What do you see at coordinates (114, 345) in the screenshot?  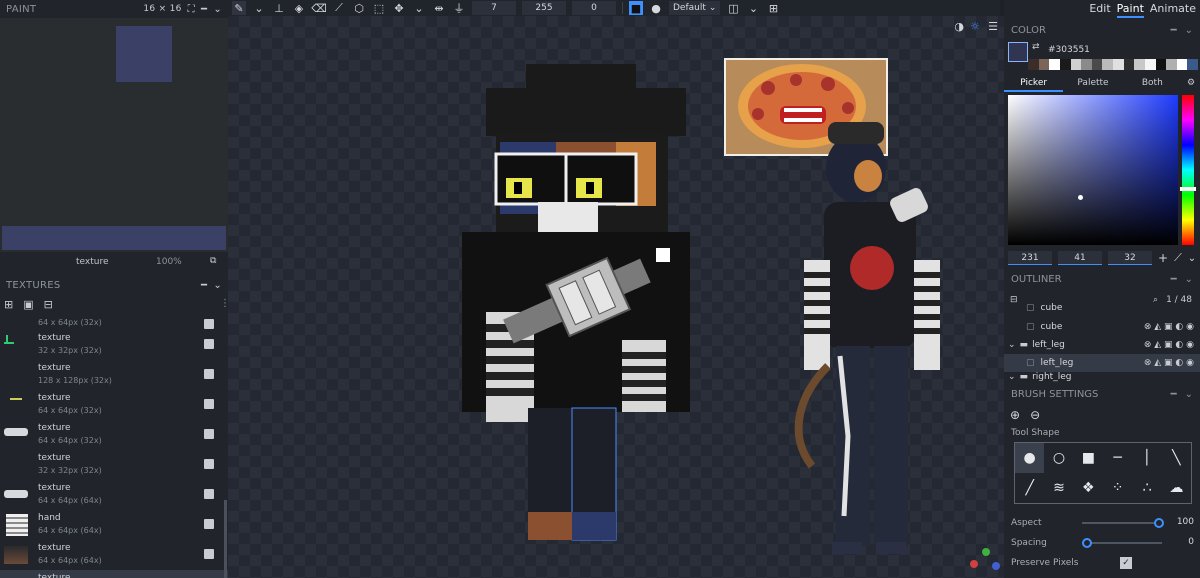 I see `texture-row: texture 32 x 32px (32x)` at bounding box center [114, 345].